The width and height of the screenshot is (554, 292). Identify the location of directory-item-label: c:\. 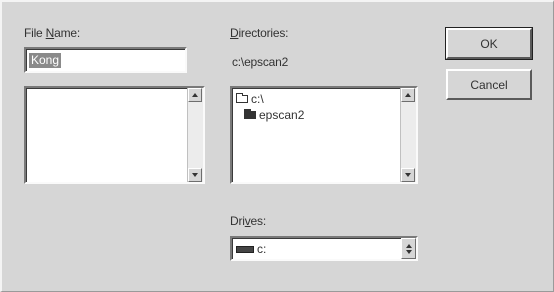
(257, 99).